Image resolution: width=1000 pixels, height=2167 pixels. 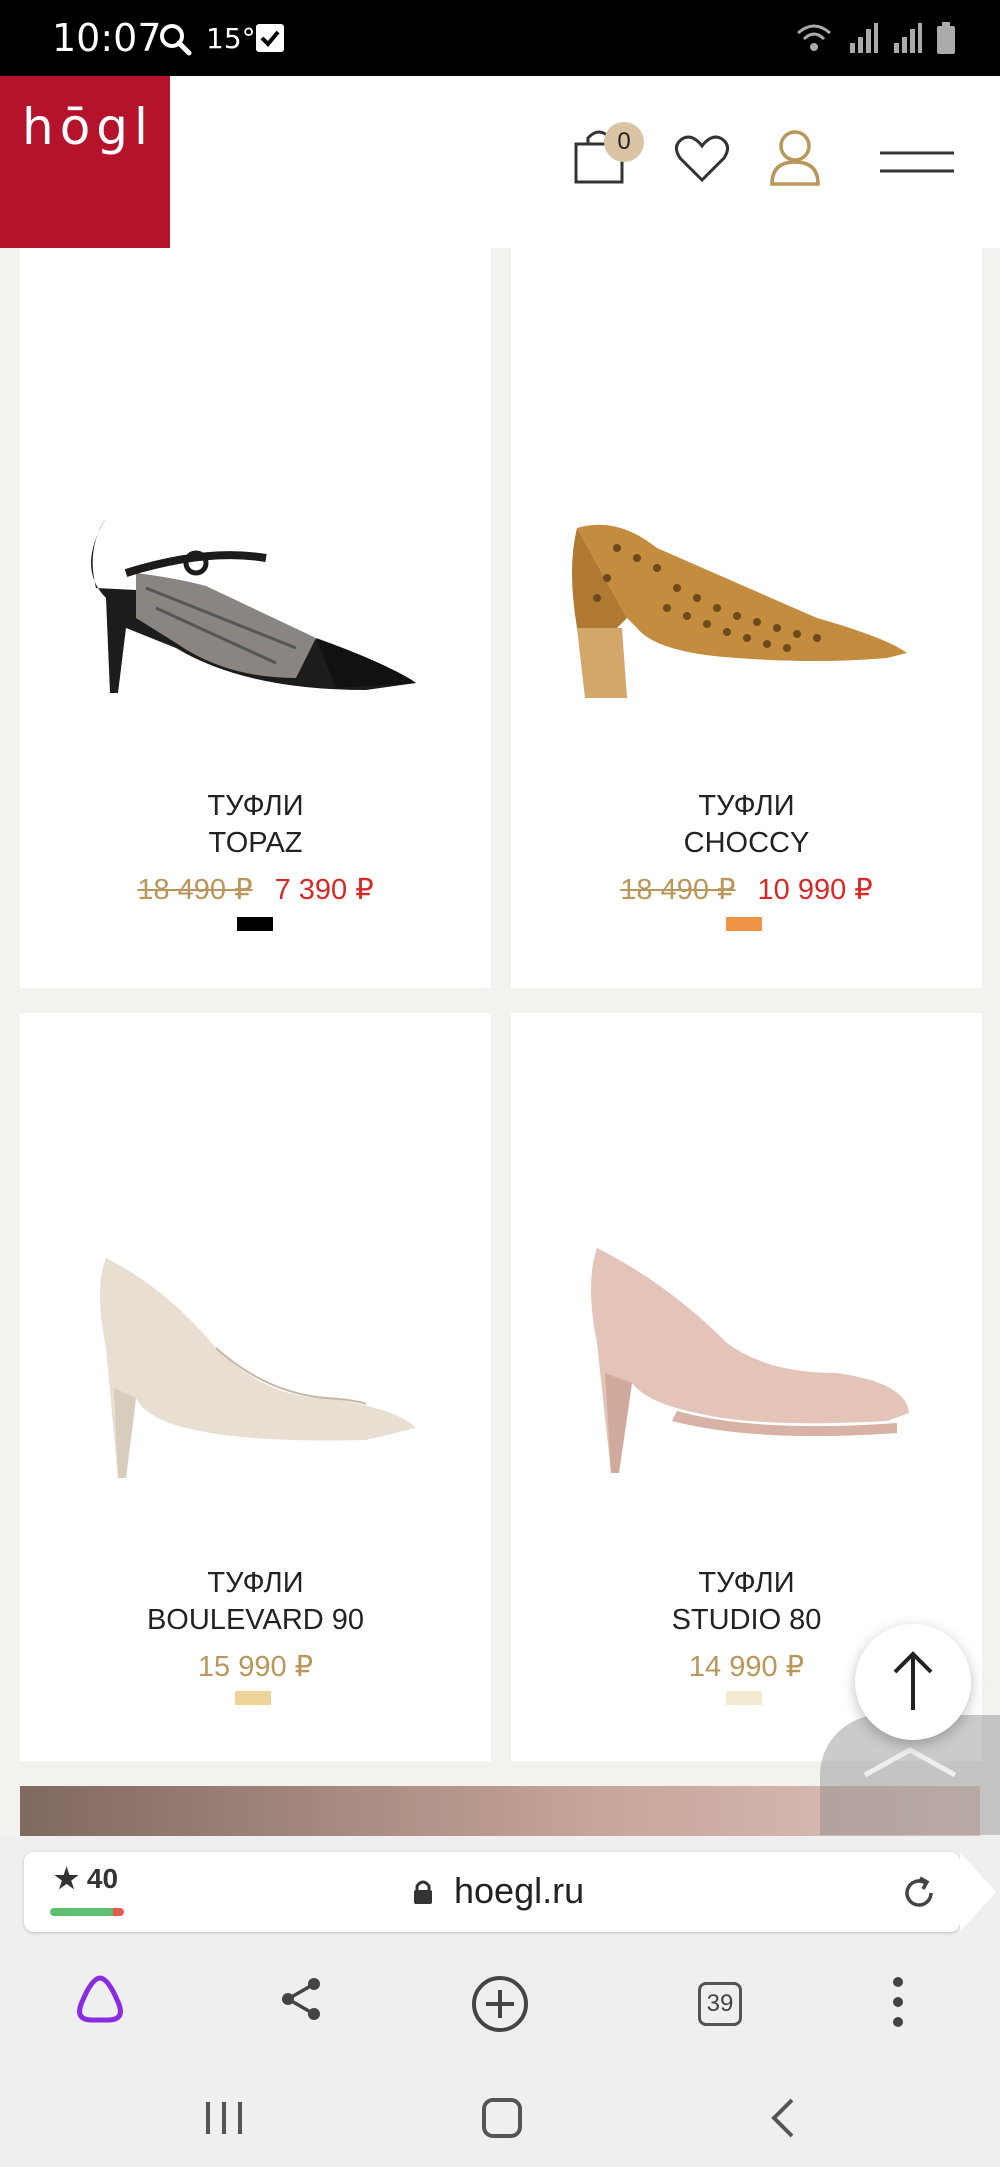 I want to click on arrow-up-icon, so click(x=913, y=1680).